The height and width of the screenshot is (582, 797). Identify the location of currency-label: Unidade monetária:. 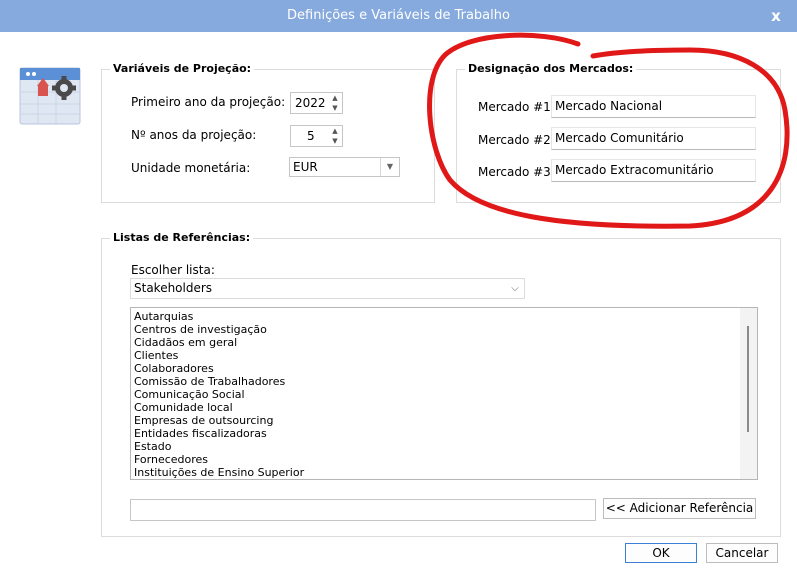
(191, 168).